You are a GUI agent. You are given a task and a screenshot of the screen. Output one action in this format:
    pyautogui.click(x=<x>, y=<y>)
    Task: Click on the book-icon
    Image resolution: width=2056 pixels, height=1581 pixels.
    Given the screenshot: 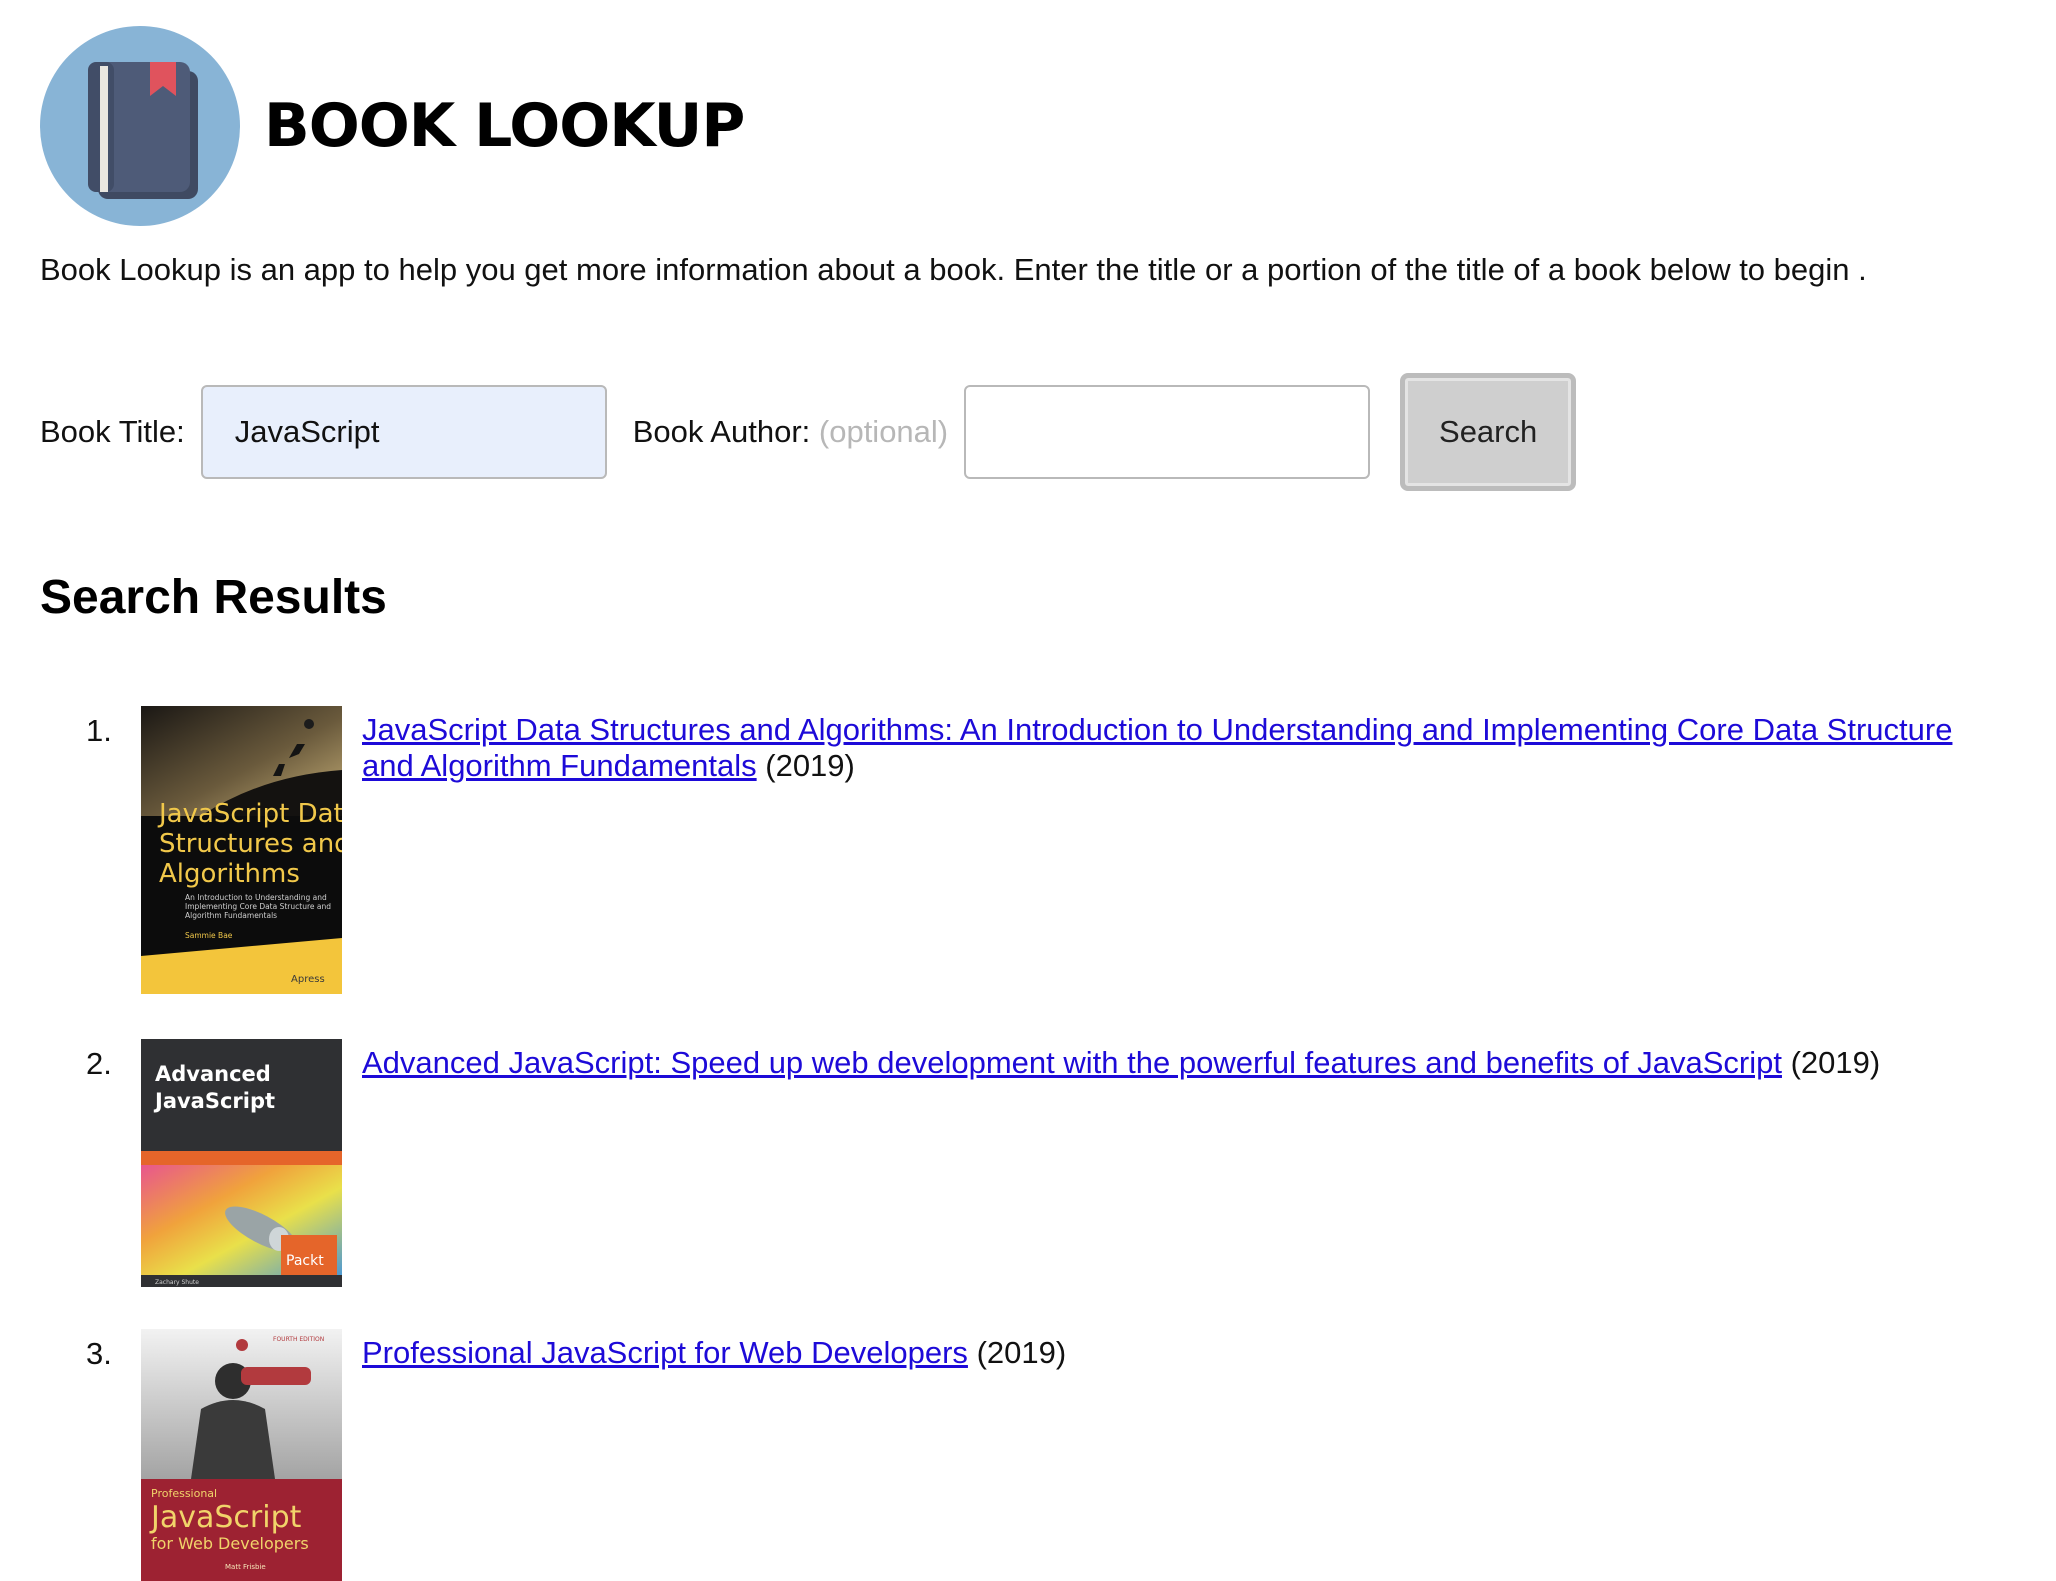 What is the action you would take?
    pyautogui.click(x=140, y=126)
    